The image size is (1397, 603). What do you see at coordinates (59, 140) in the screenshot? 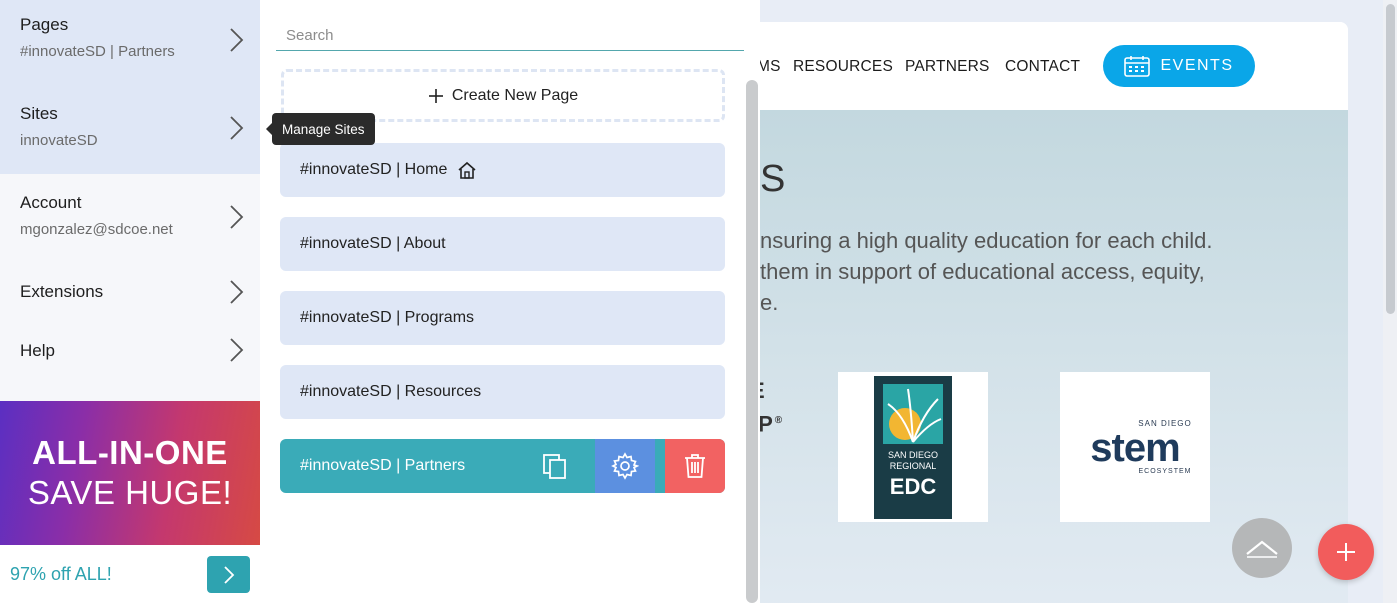
I see `nav-item-subtitle: innovateSD` at bounding box center [59, 140].